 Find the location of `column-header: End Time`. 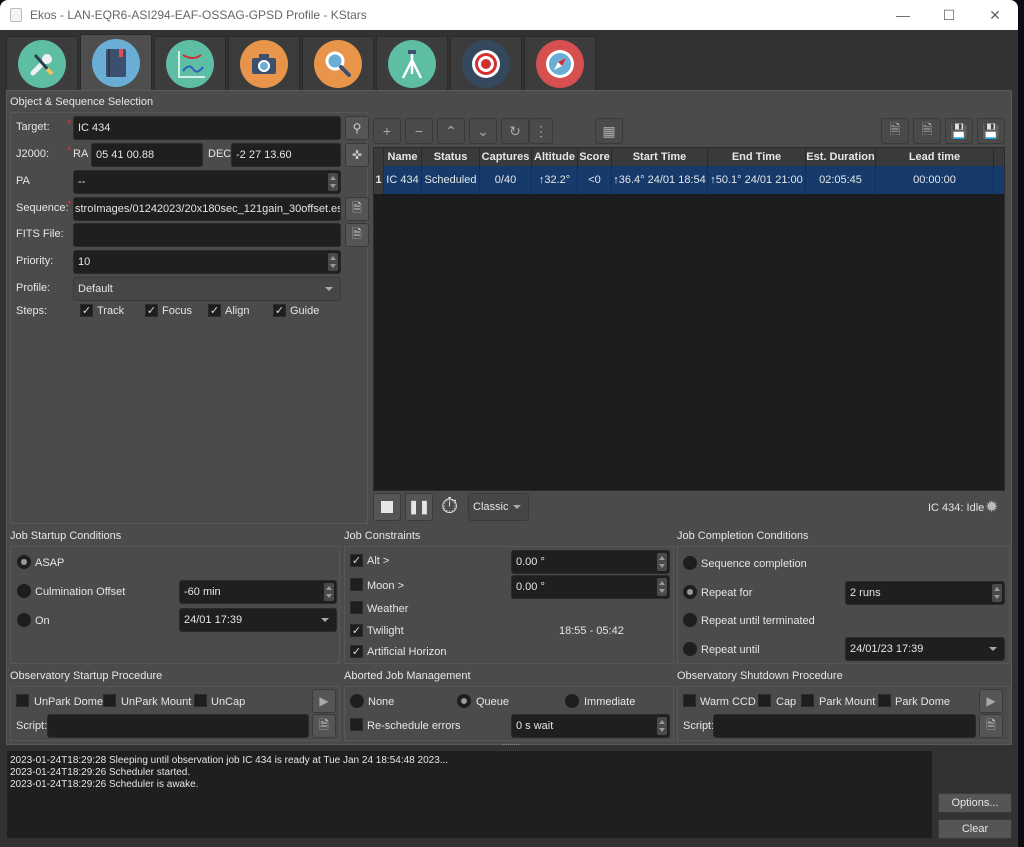

column-header: End Time is located at coordinates (757, 157).